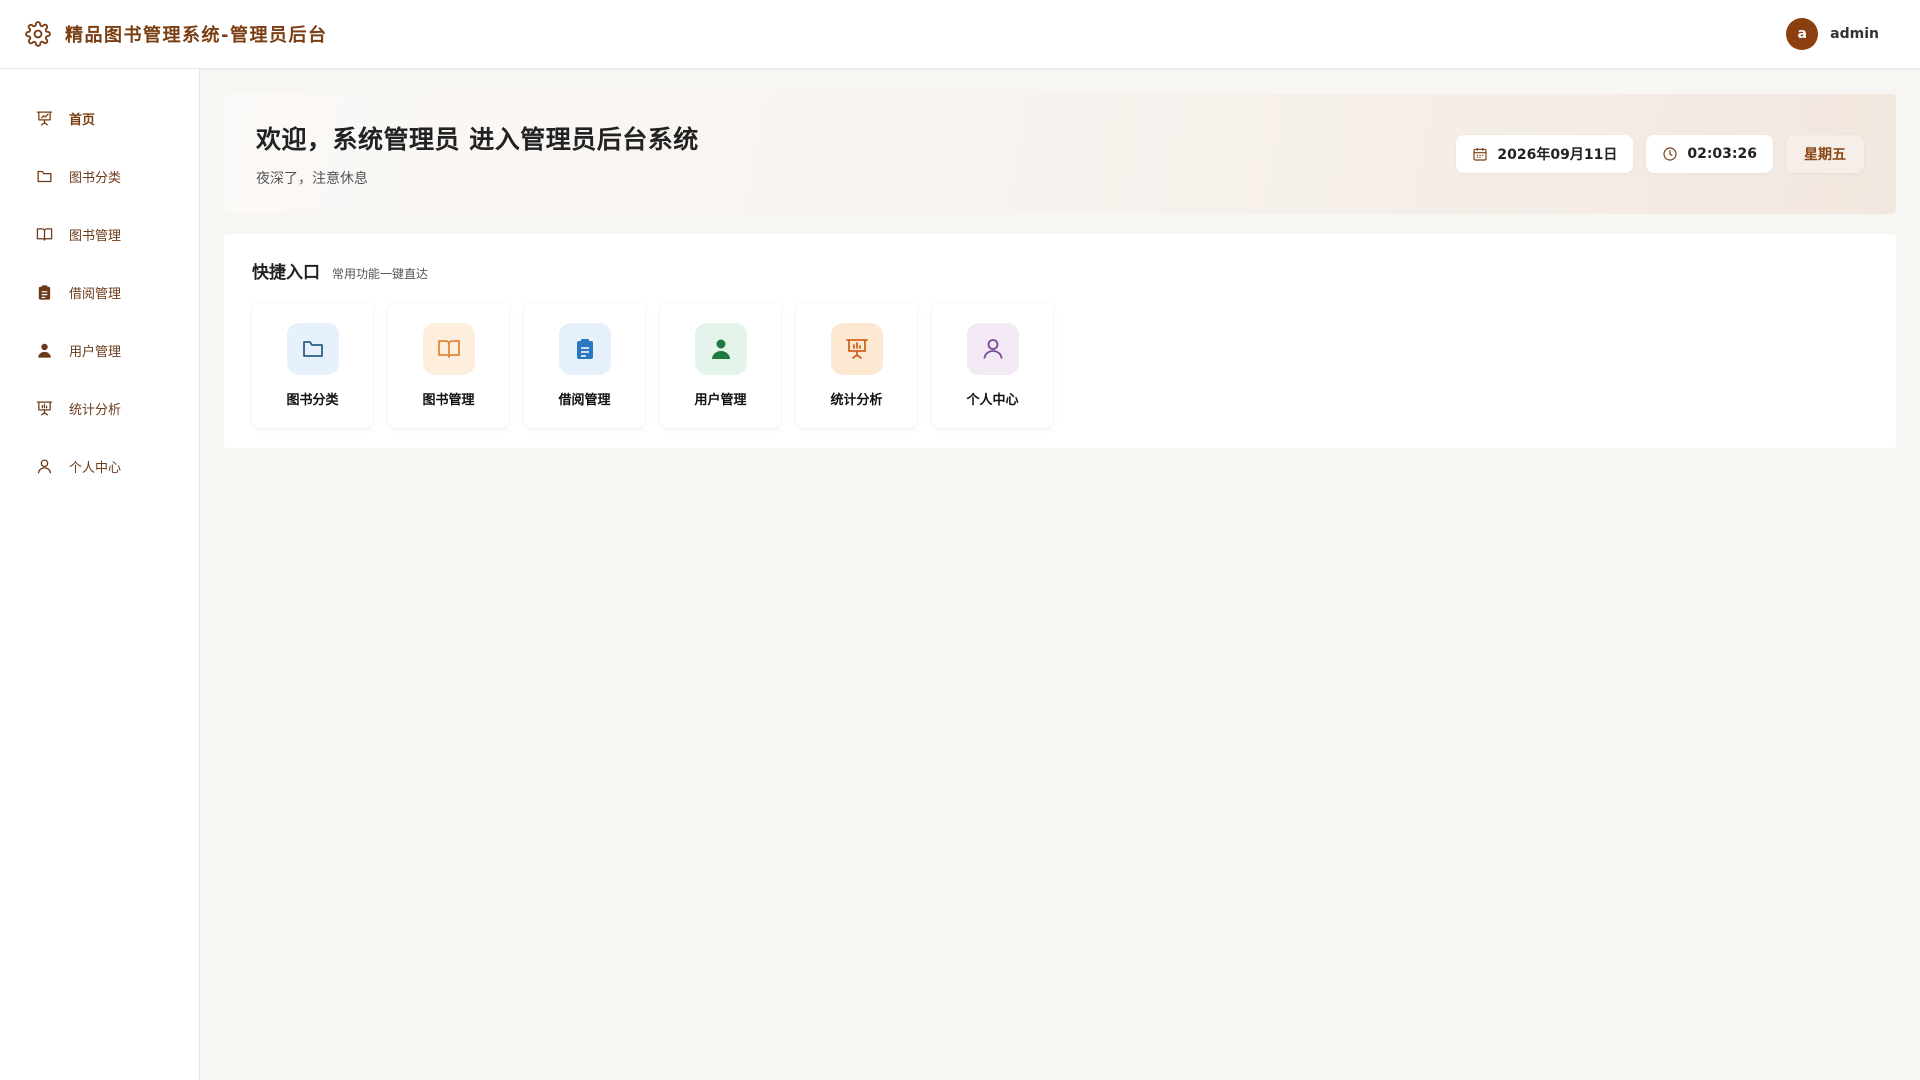 Image resolution: width=1920 pixels, height=1080 pixels. I want to click on quick-card-book-management: 图书管理, so click(448, 365).